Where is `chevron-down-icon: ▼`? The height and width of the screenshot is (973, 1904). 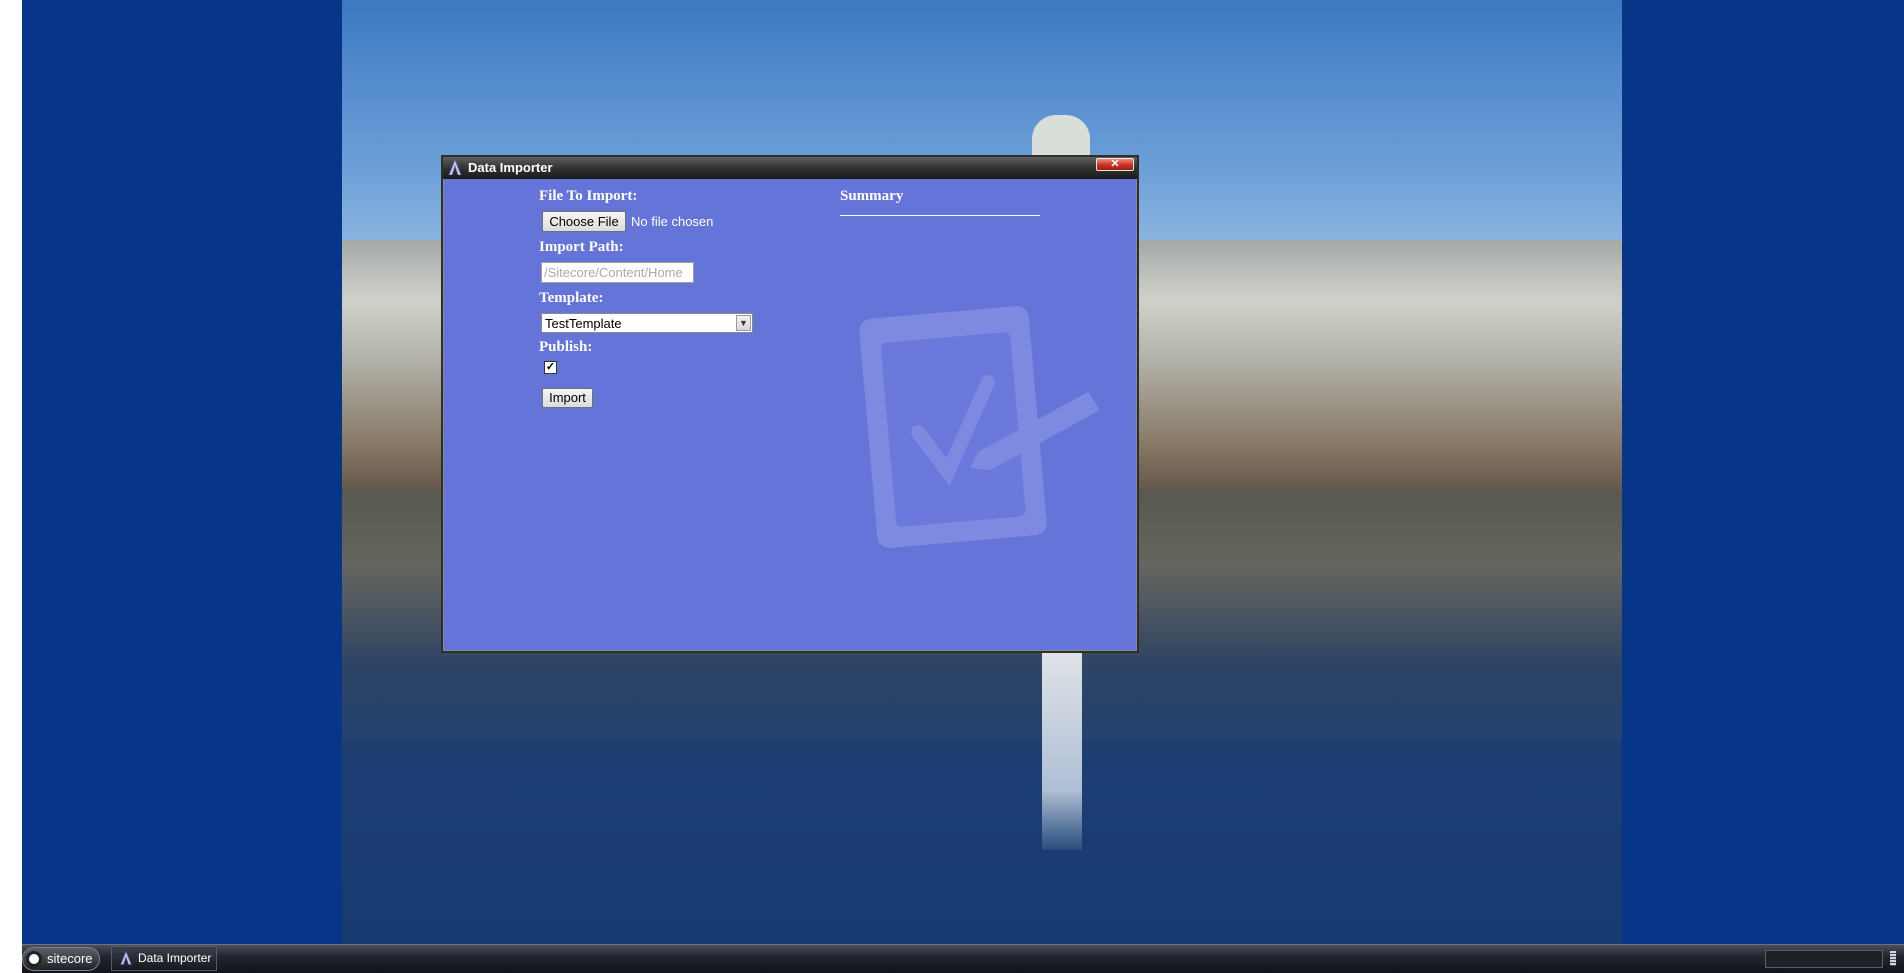
chevron-down-icon: ▼ is located at coordinates (743, 323).